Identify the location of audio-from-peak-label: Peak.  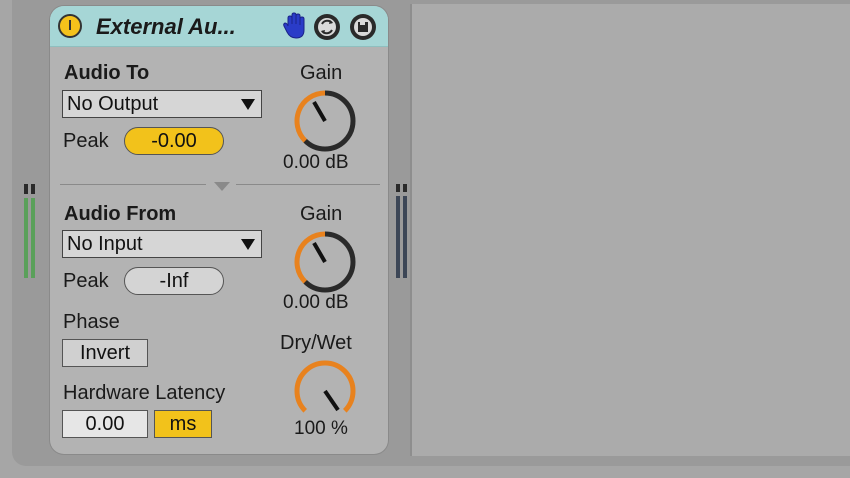
(86, 281).